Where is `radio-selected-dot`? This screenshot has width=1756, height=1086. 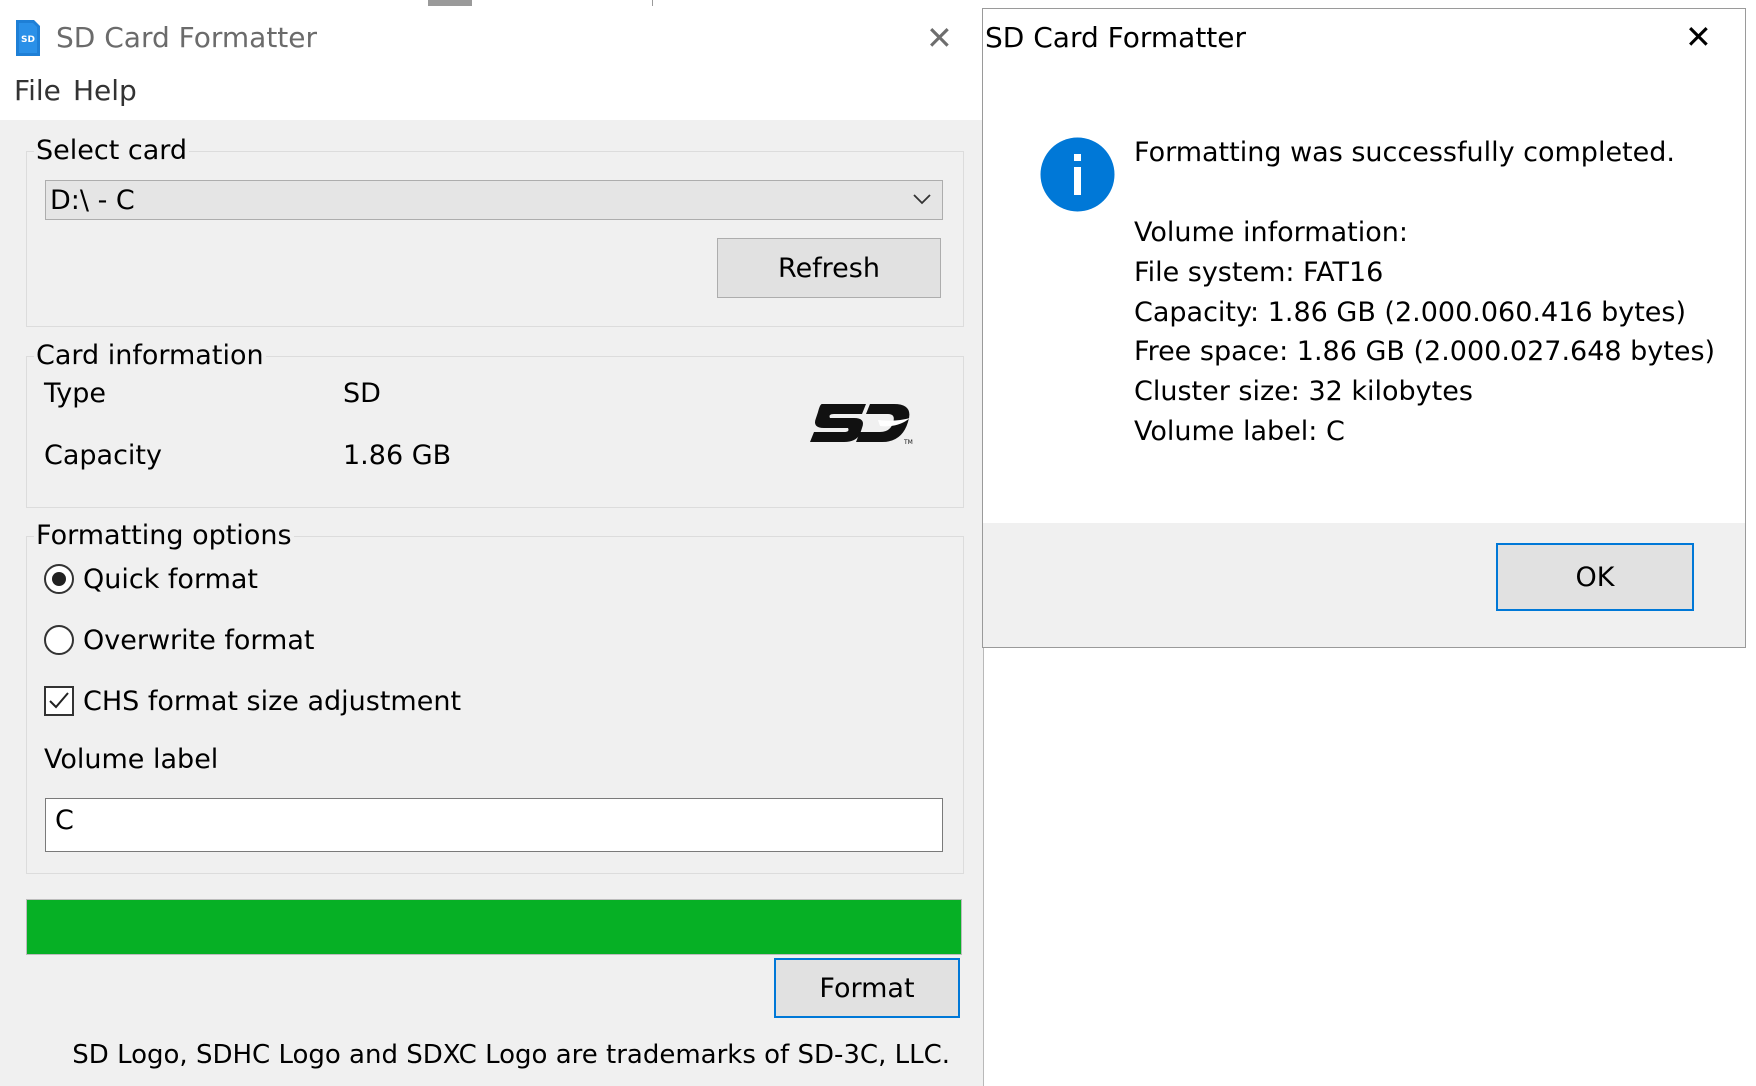
radio-selected-dot is located at coordinates (59, 579).